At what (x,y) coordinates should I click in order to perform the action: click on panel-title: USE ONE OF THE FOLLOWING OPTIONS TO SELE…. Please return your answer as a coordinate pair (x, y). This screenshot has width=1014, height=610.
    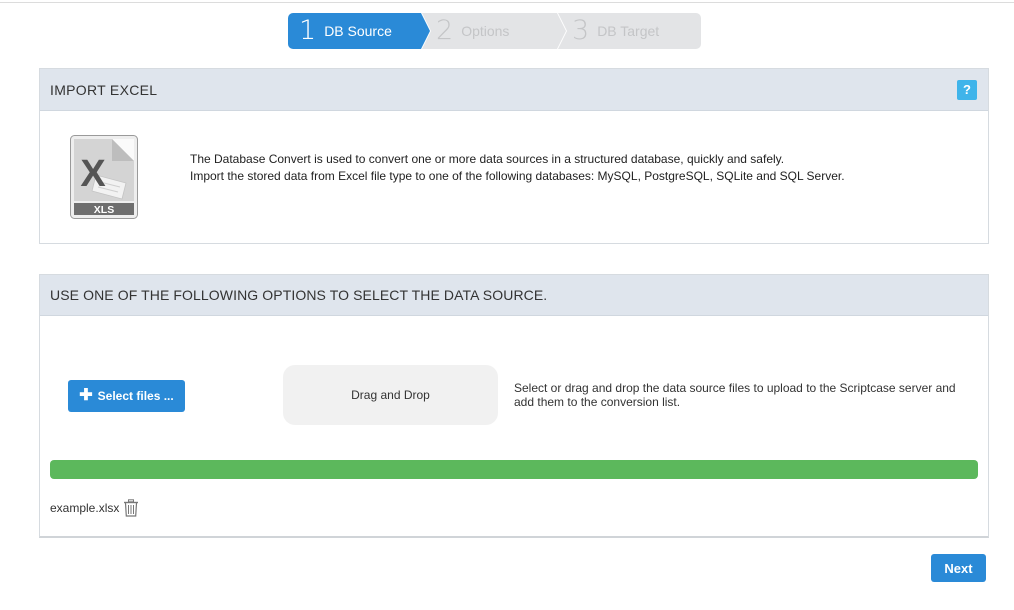
    Looking at the image, I should click on (299, 295).